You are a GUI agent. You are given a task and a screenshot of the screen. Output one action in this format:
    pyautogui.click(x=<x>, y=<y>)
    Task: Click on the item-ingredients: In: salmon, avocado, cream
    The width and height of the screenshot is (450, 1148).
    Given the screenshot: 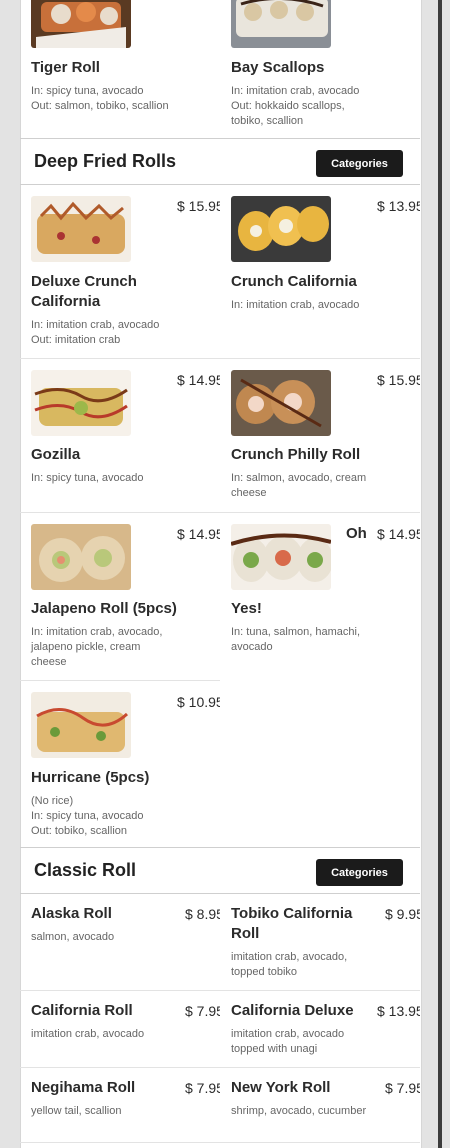 What is the action you would take?
    pyautogui.click(x=299, y=478)
    